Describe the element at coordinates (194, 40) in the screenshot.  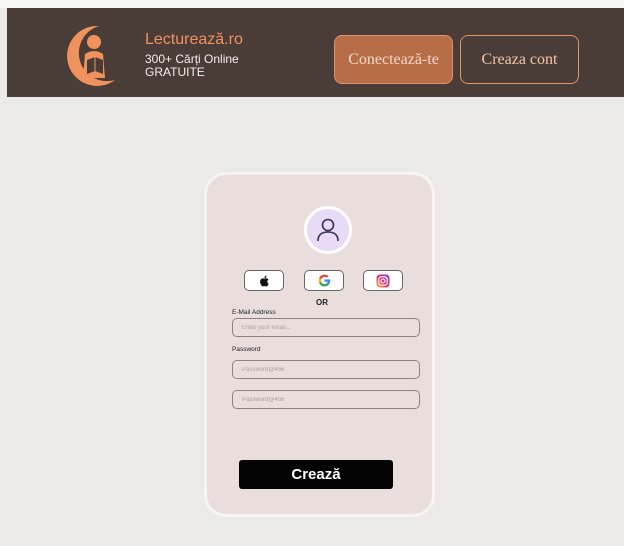
I see `brand-name: Lecturează.ro` at that location.